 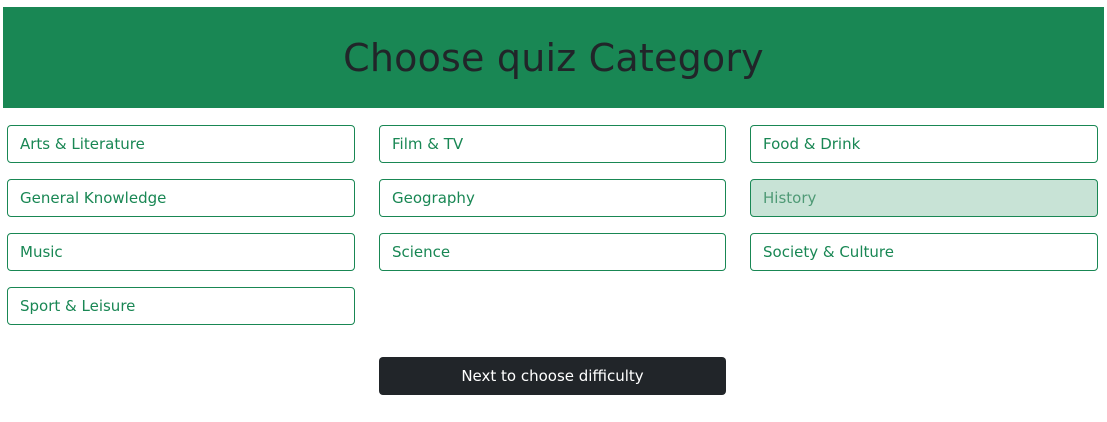 I want to click on next-difficulty-button: Next to choose difficulty, so click(x=552, y=376).